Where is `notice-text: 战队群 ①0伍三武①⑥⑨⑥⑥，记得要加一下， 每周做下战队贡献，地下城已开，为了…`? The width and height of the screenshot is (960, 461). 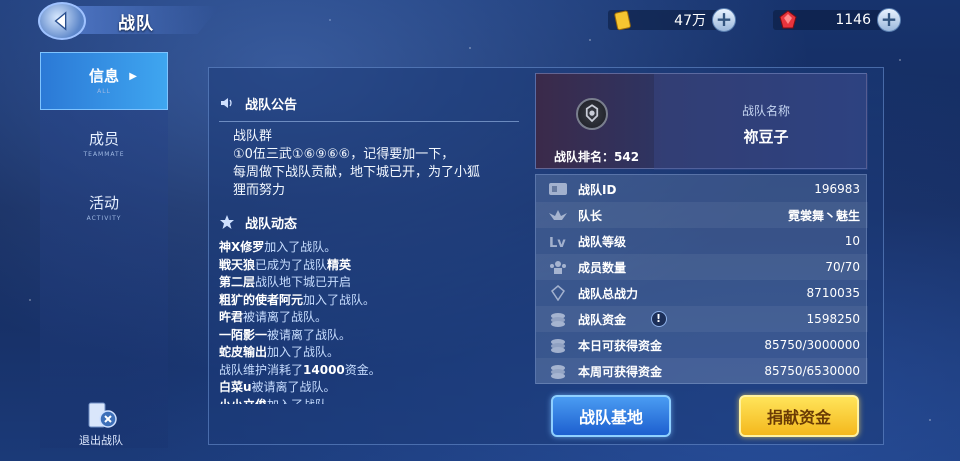
notice-text: 战队群 ①0伍三武①⑥⑨⑥⑥，记得要加一下， 每周做下战队贡献，地下城已开，为了… is located at coordinates (373, 164).